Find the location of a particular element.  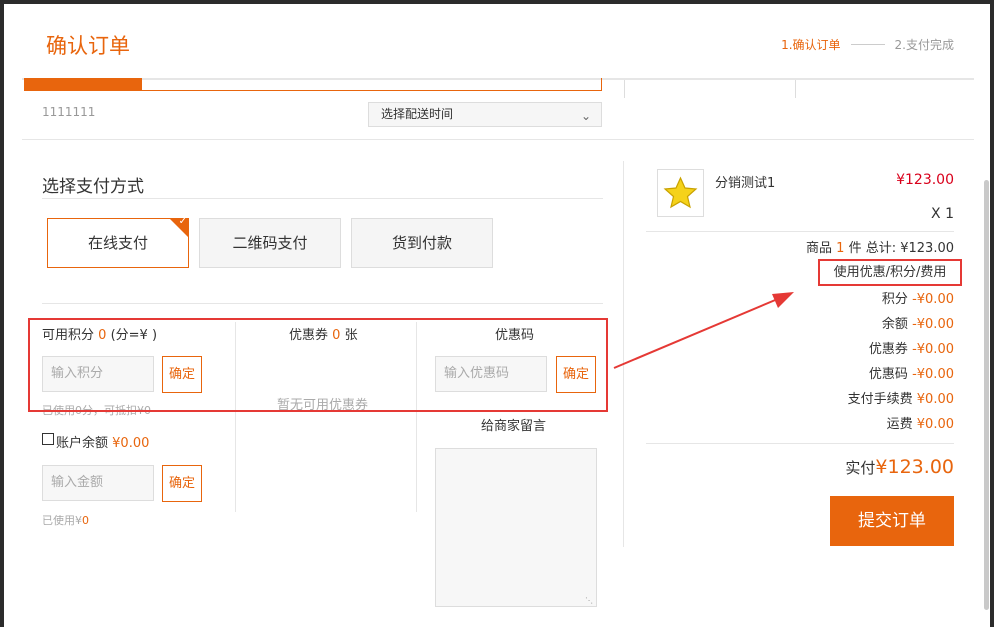

step-payment-complete: 2.支付完成 is located at coordinates (924, 45).